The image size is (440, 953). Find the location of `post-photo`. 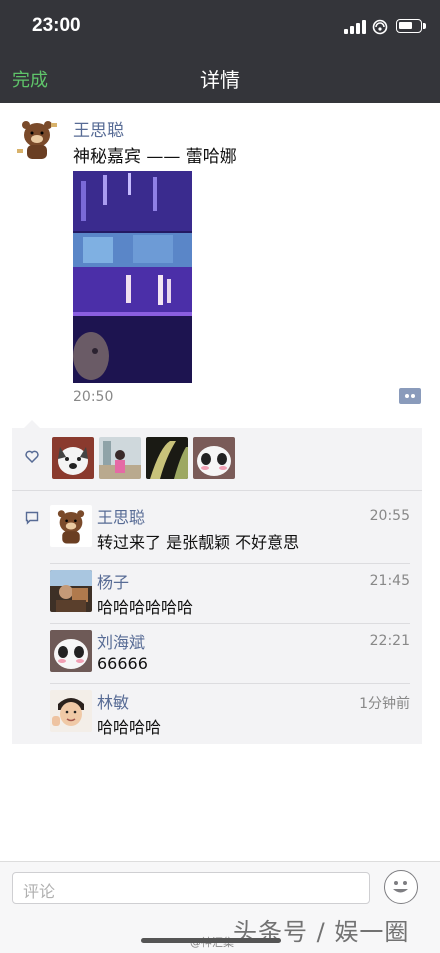

post-photo is located at coordinates (132, 277).